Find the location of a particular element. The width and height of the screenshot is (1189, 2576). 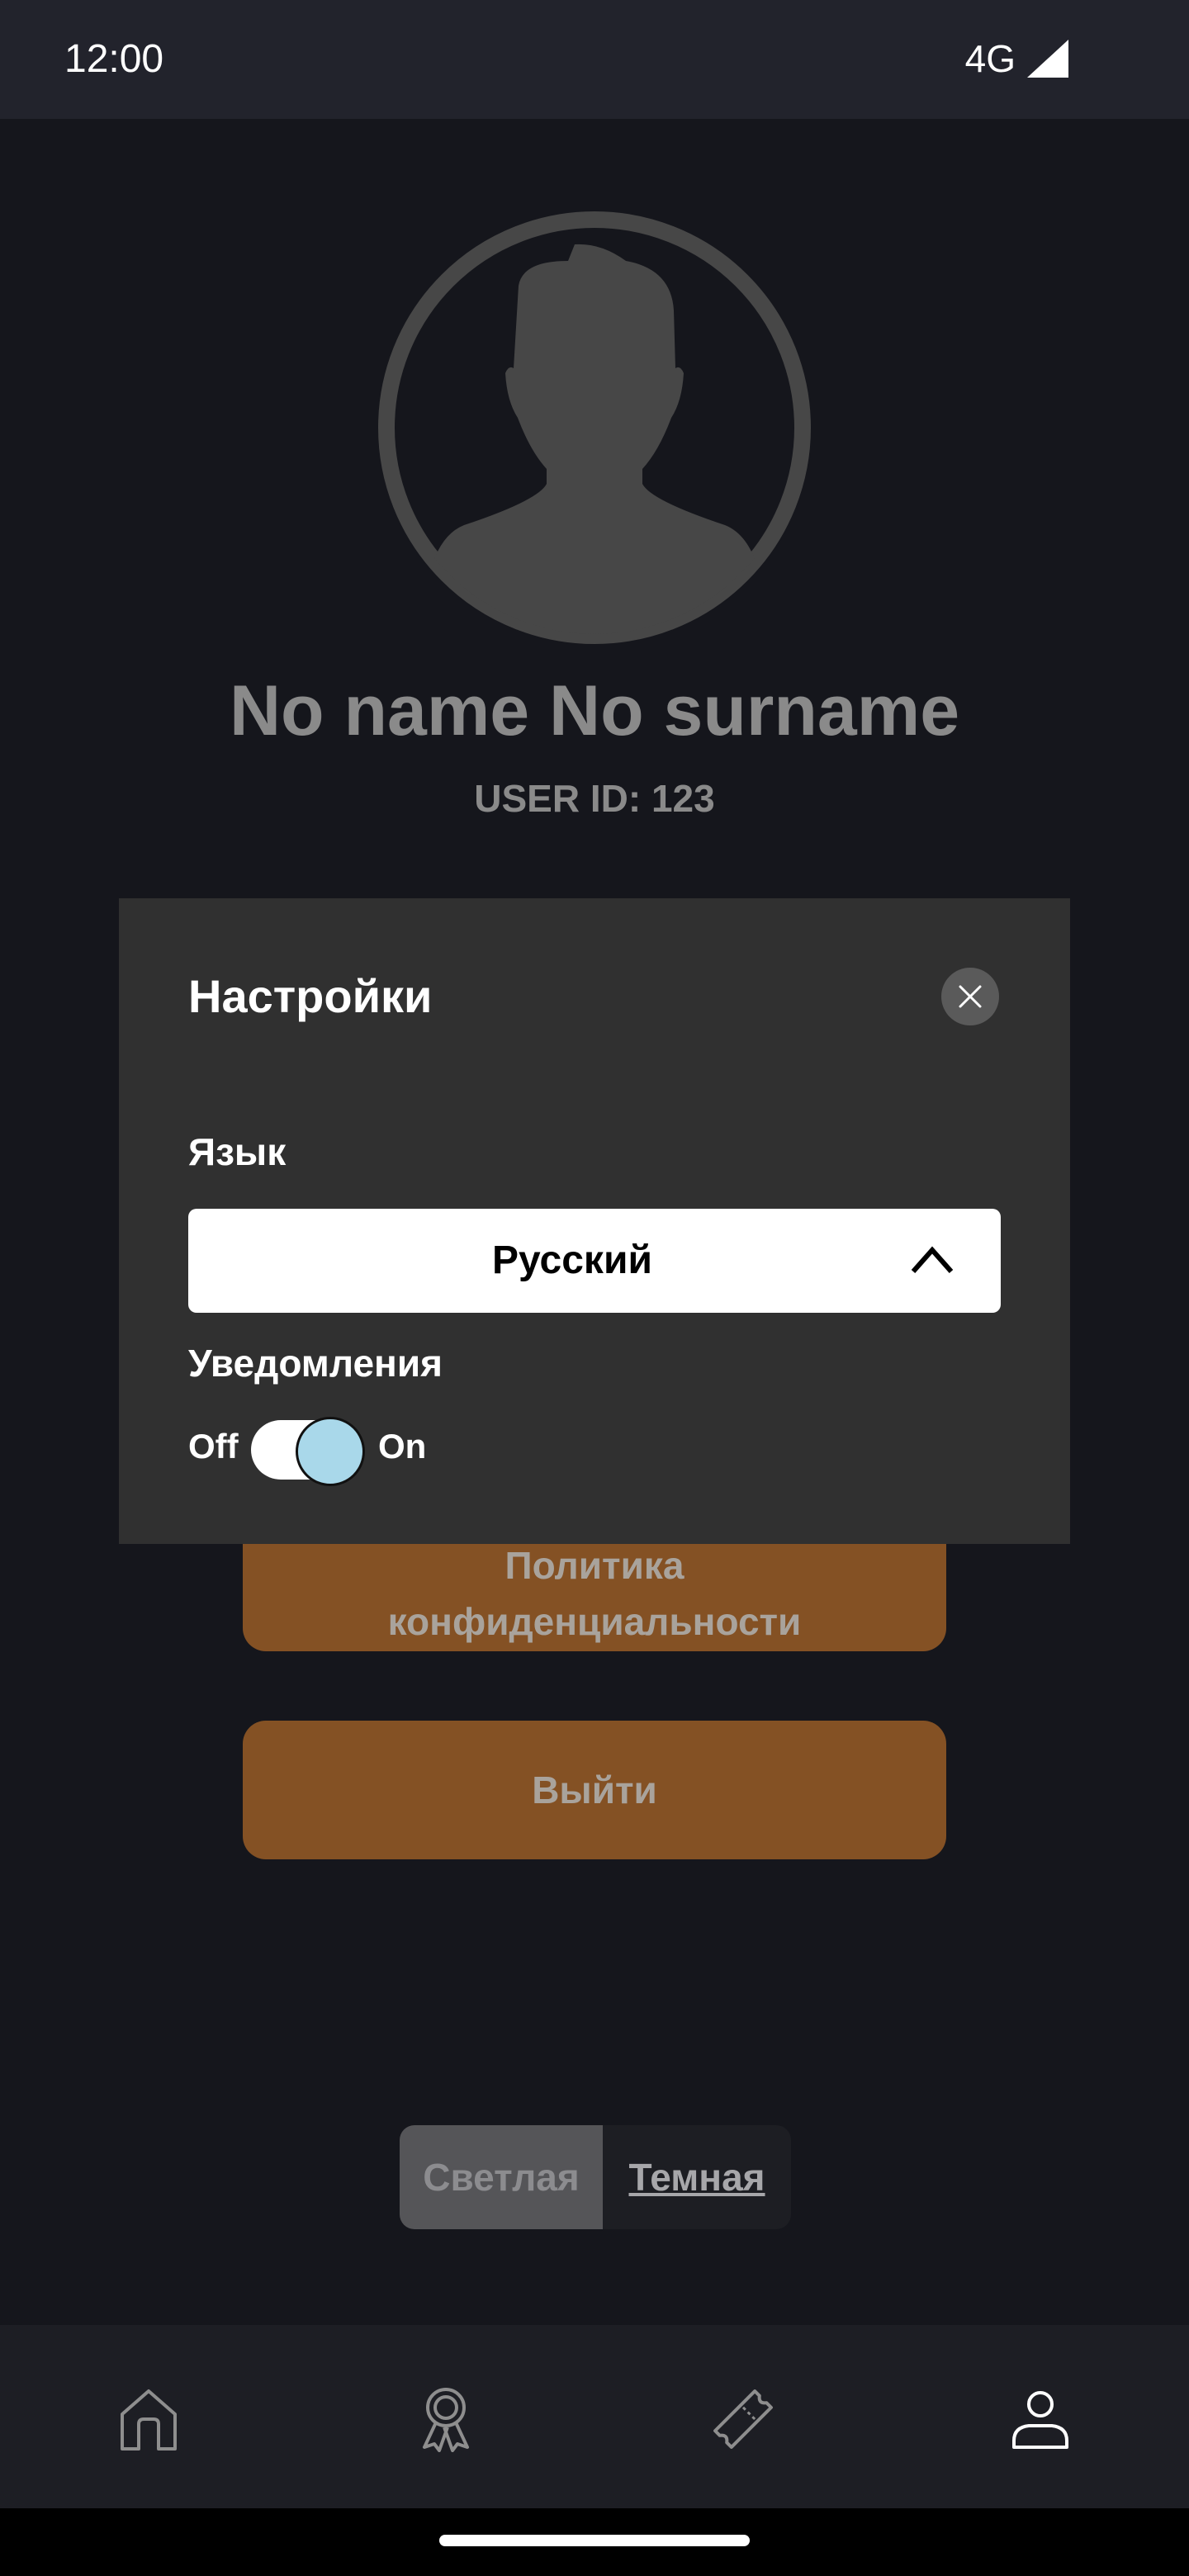

toggle-on-label: On is located at coordinates (402, 1446).